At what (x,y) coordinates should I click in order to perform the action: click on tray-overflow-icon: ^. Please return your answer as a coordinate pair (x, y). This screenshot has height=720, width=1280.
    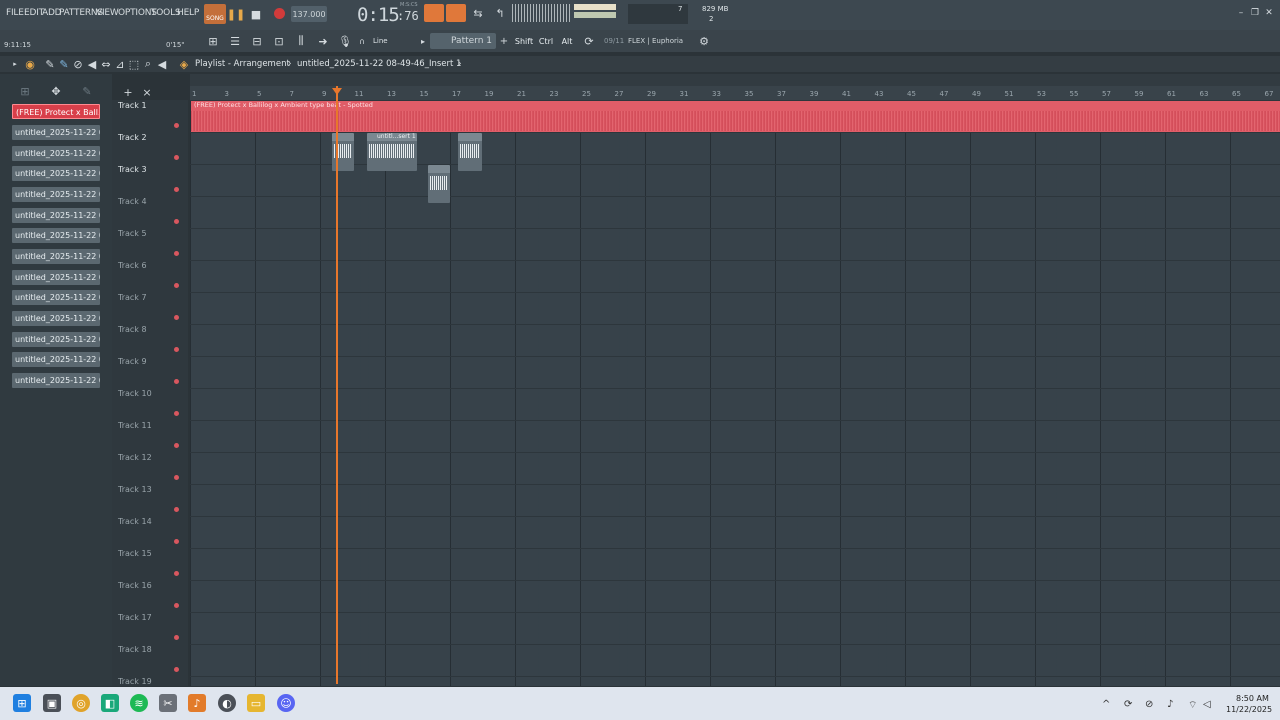
    Looking at the image, I should click on (1106, 704).